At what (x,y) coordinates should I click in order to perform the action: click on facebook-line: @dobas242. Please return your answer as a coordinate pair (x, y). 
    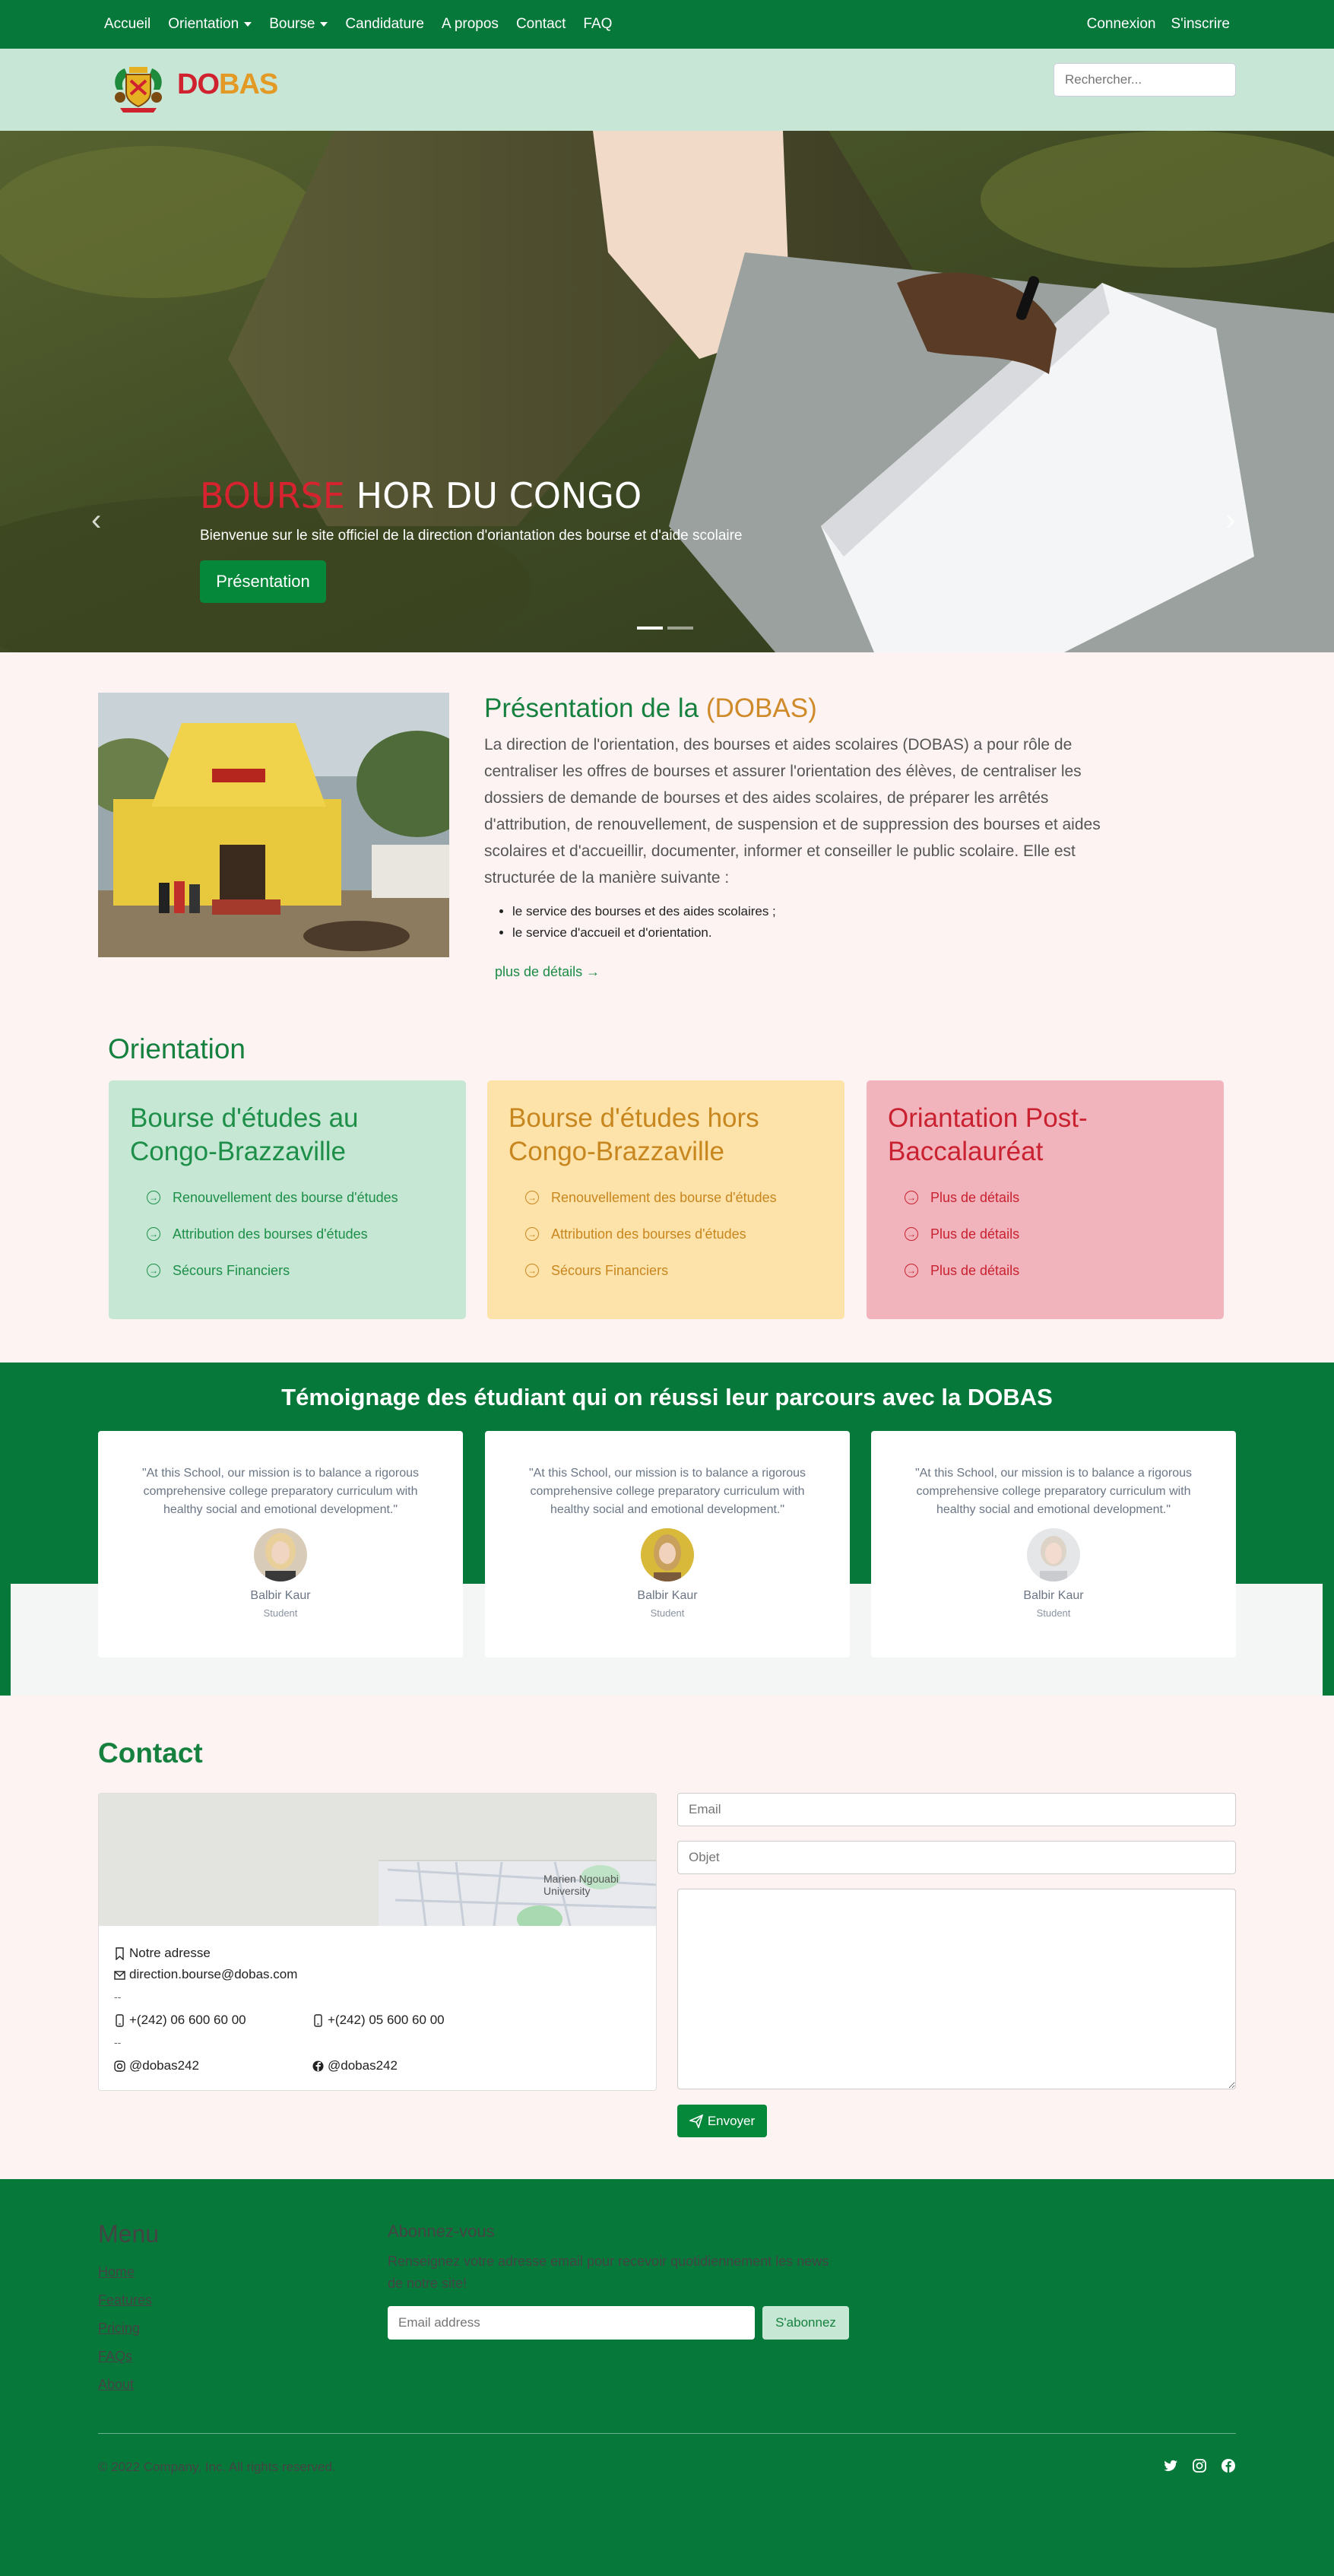
    Looking at the image, I should click on (355, 2065).